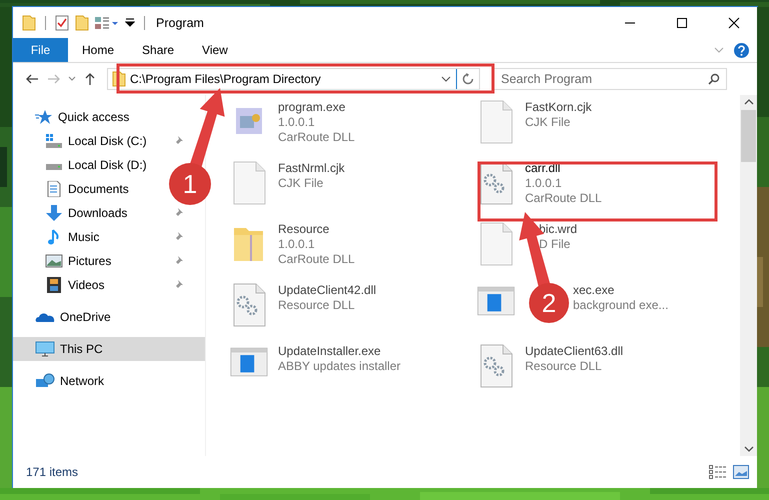  I want to click on window-title: Program, so click(180, 23).